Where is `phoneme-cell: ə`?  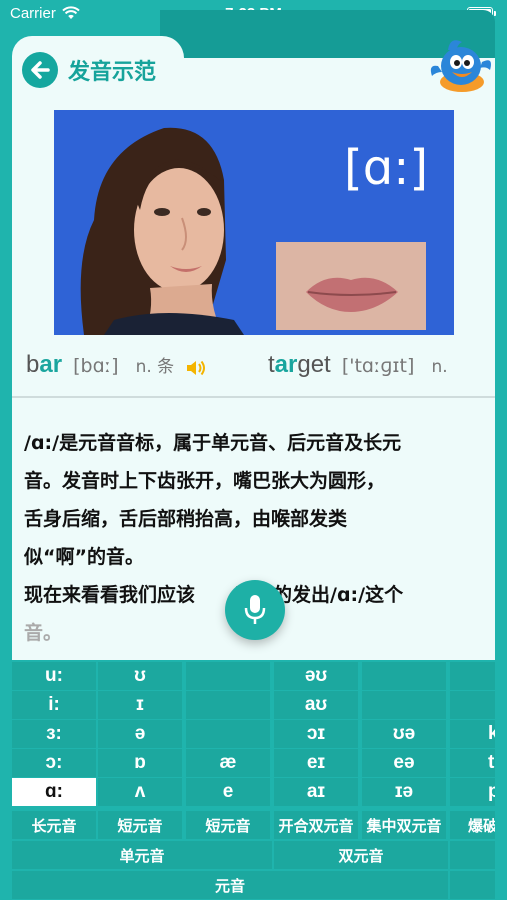
phoneme-cell: ə is located at coordinates (140, 734).